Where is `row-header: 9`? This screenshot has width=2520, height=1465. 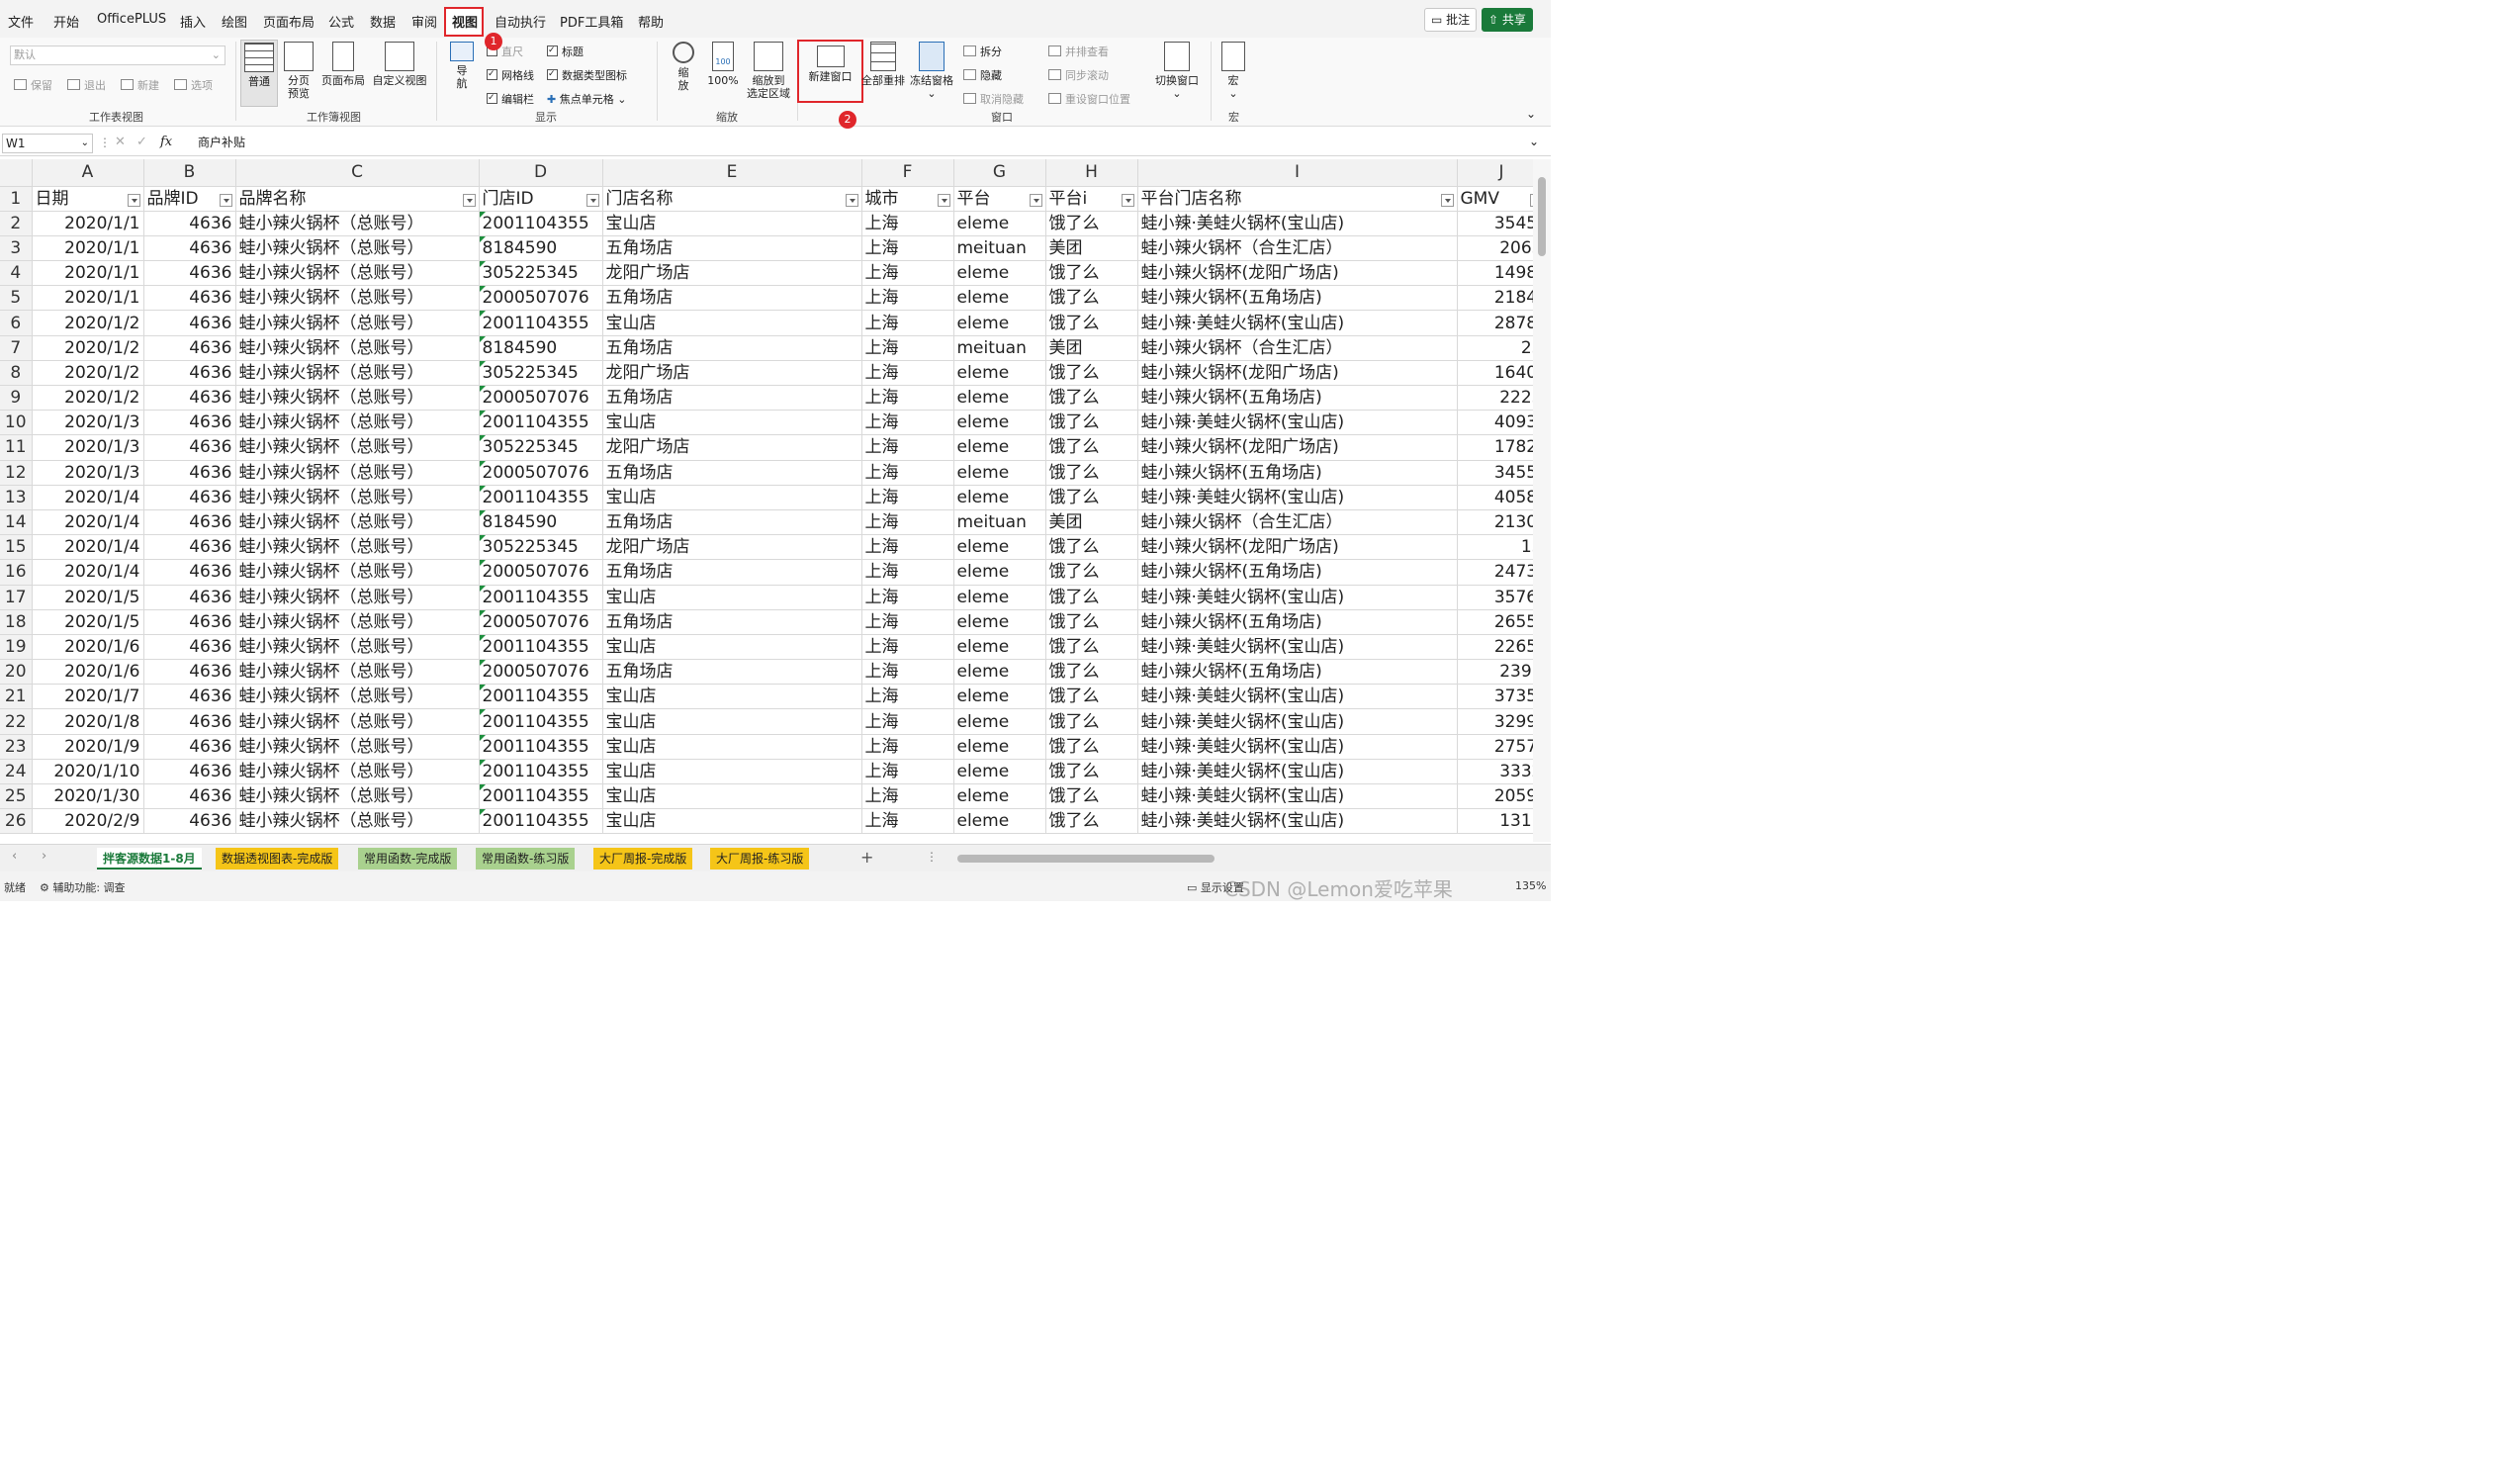
row-header: 9 is located at coordinates (16, 398).